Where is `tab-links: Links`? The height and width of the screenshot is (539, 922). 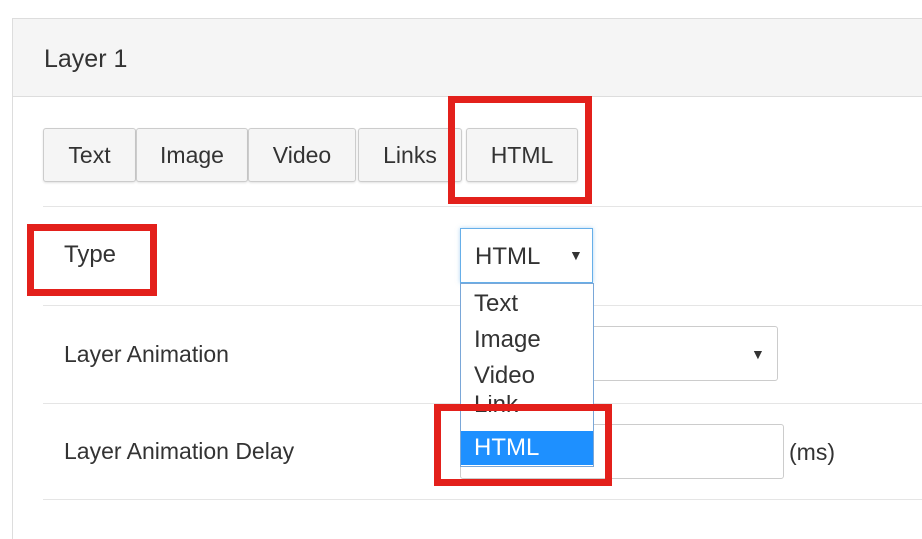
tab-links: Links is located at coordinates (410, 155).